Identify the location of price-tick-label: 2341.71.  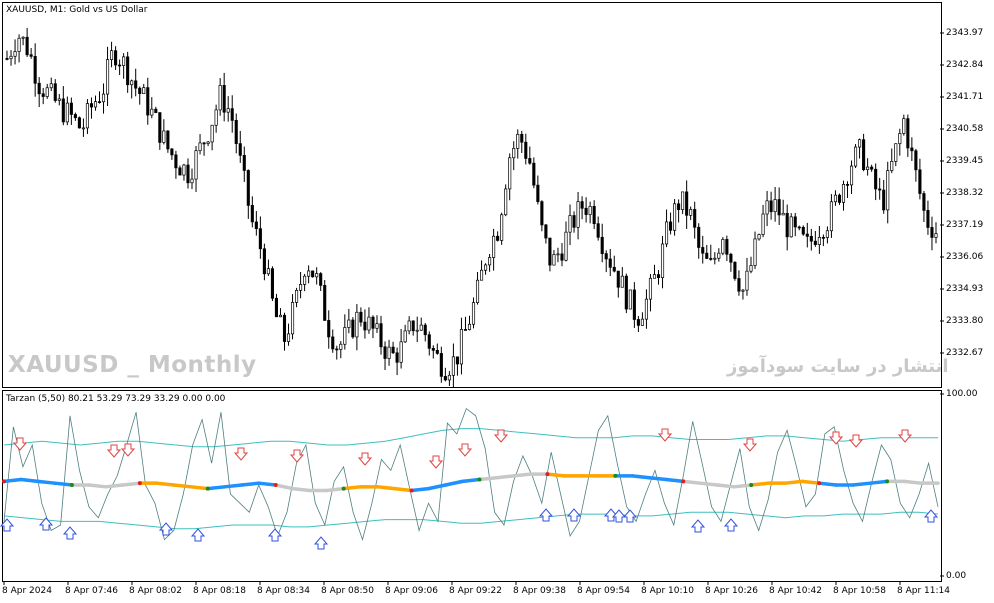
(965, 97).